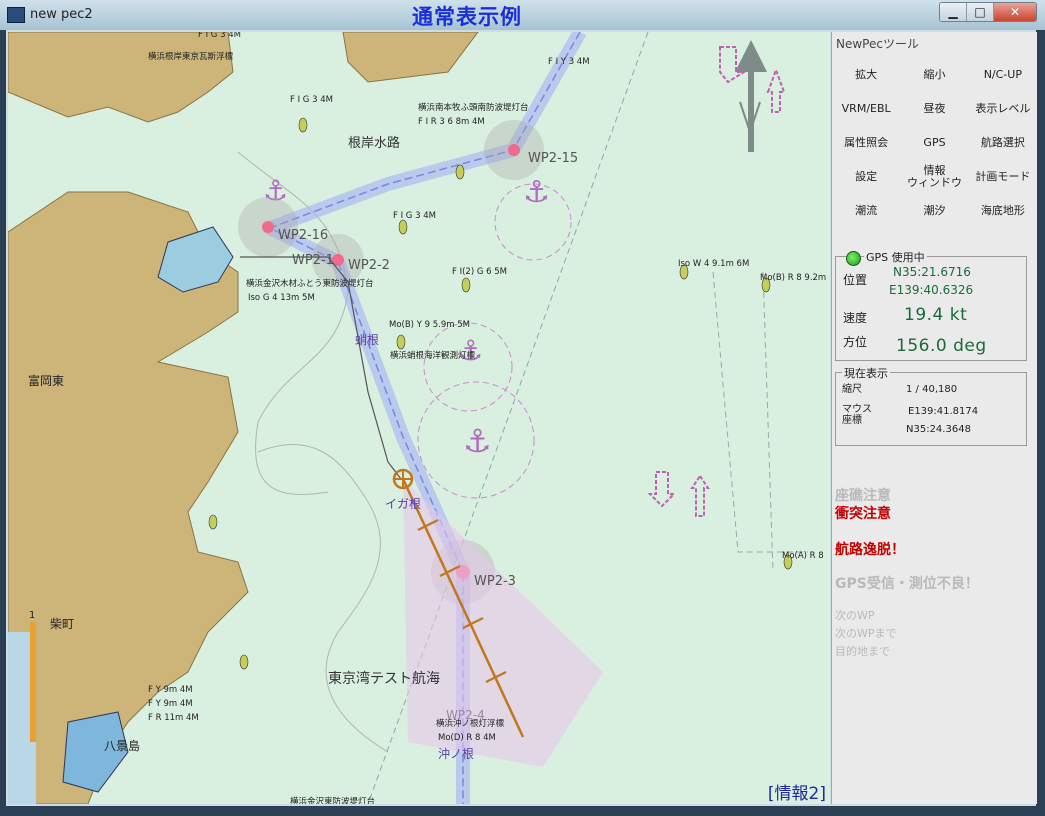  I want to click on heading-label: 方位, so click(855, 342).